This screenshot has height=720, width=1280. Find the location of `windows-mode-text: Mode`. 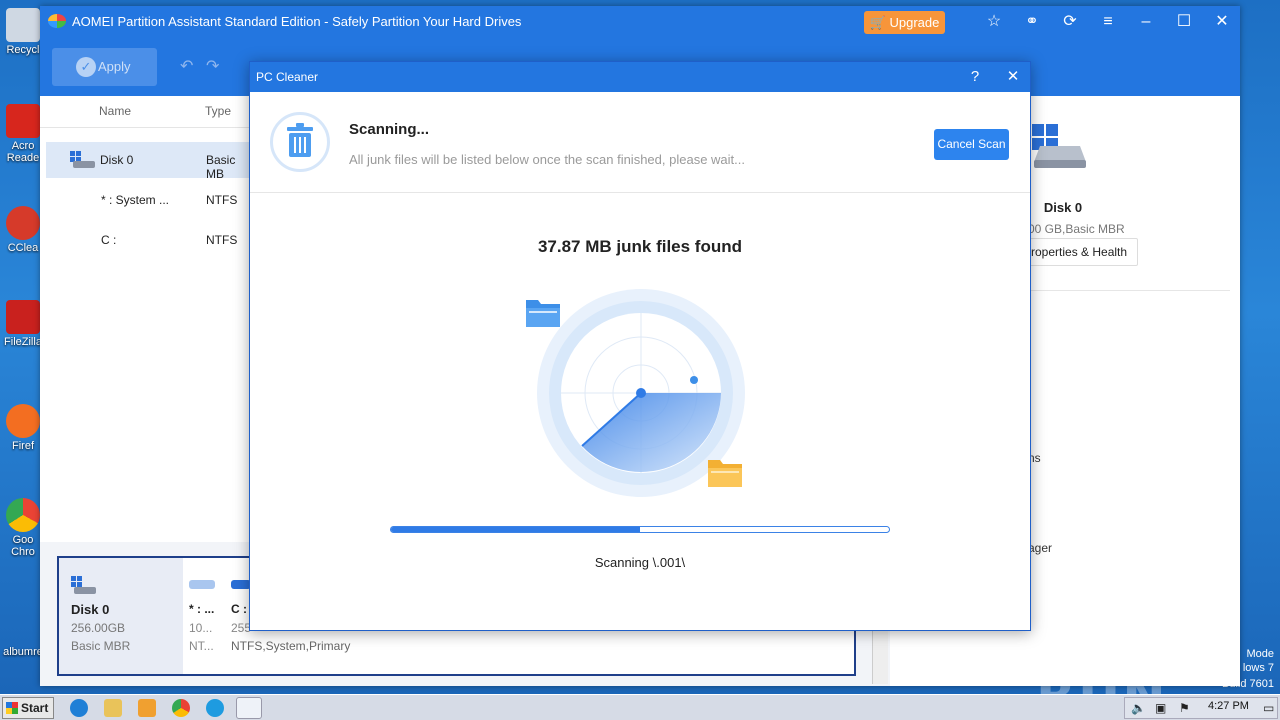

windows-mode-text: Mode is located at coordinates (1260, 654).